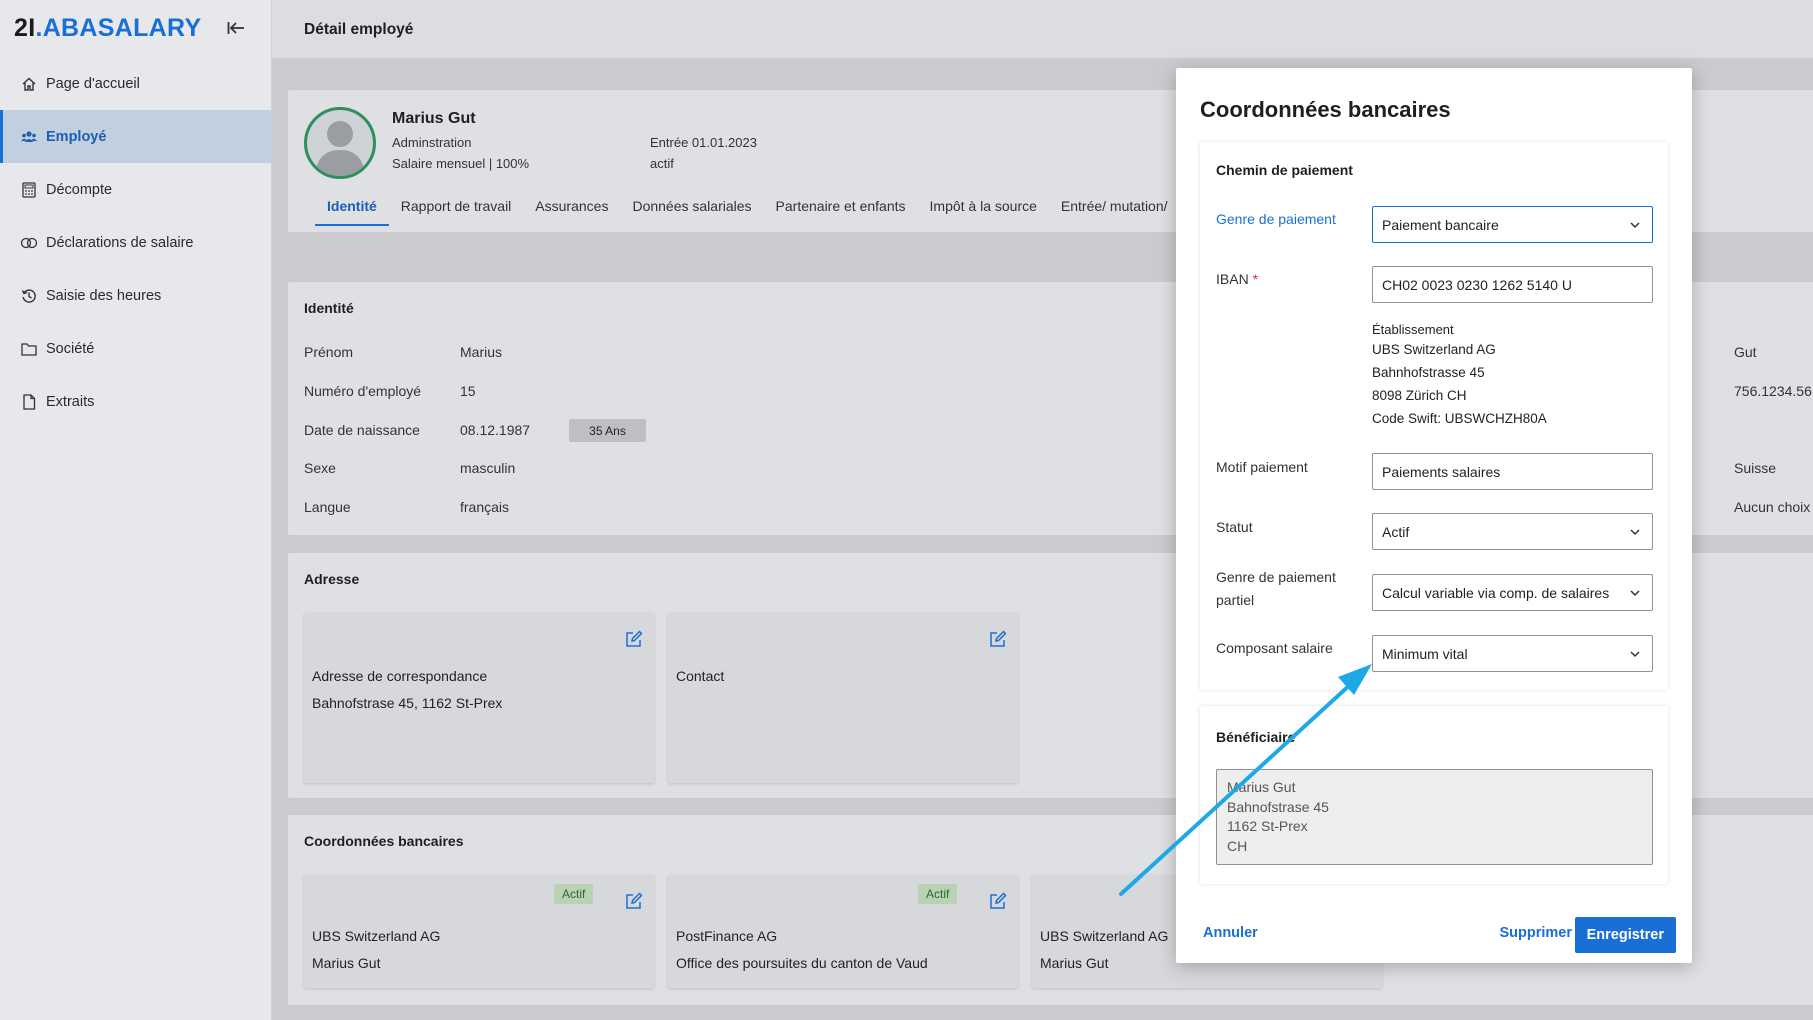  I want to click on save-button: Enregistrer, so click(1625, 935).